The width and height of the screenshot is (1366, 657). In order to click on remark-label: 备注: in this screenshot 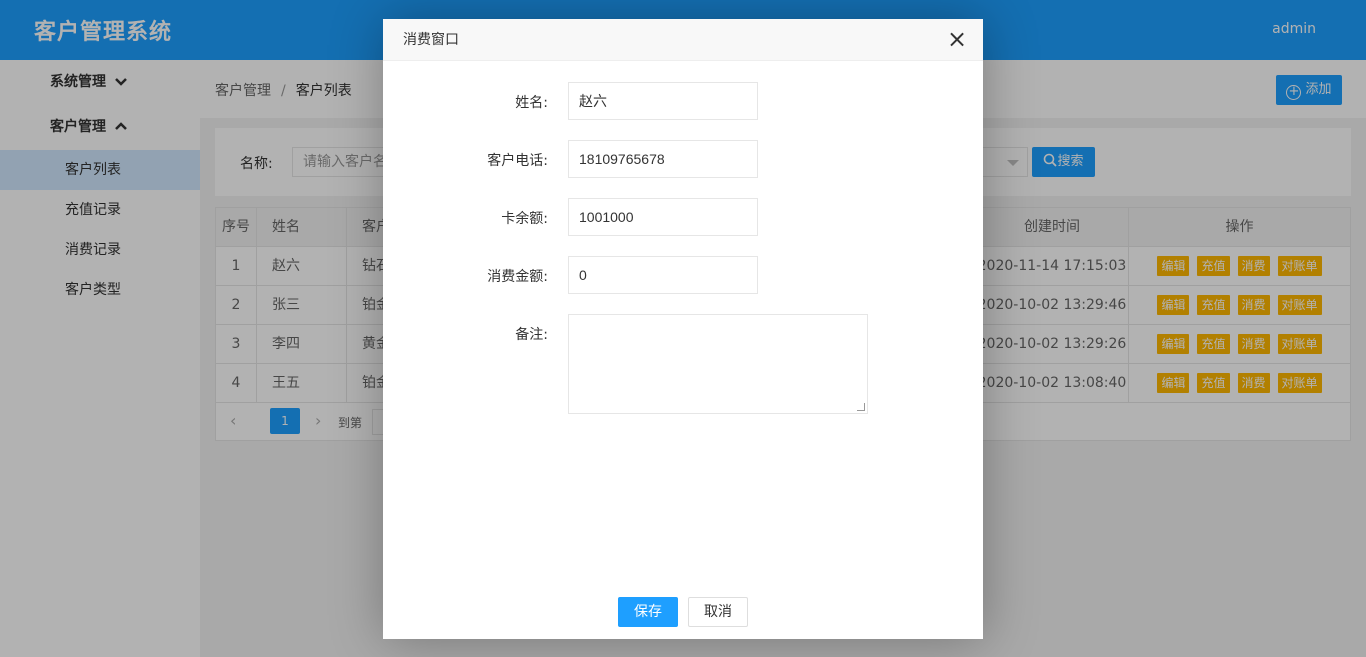, I will do `click(531, 335)`.